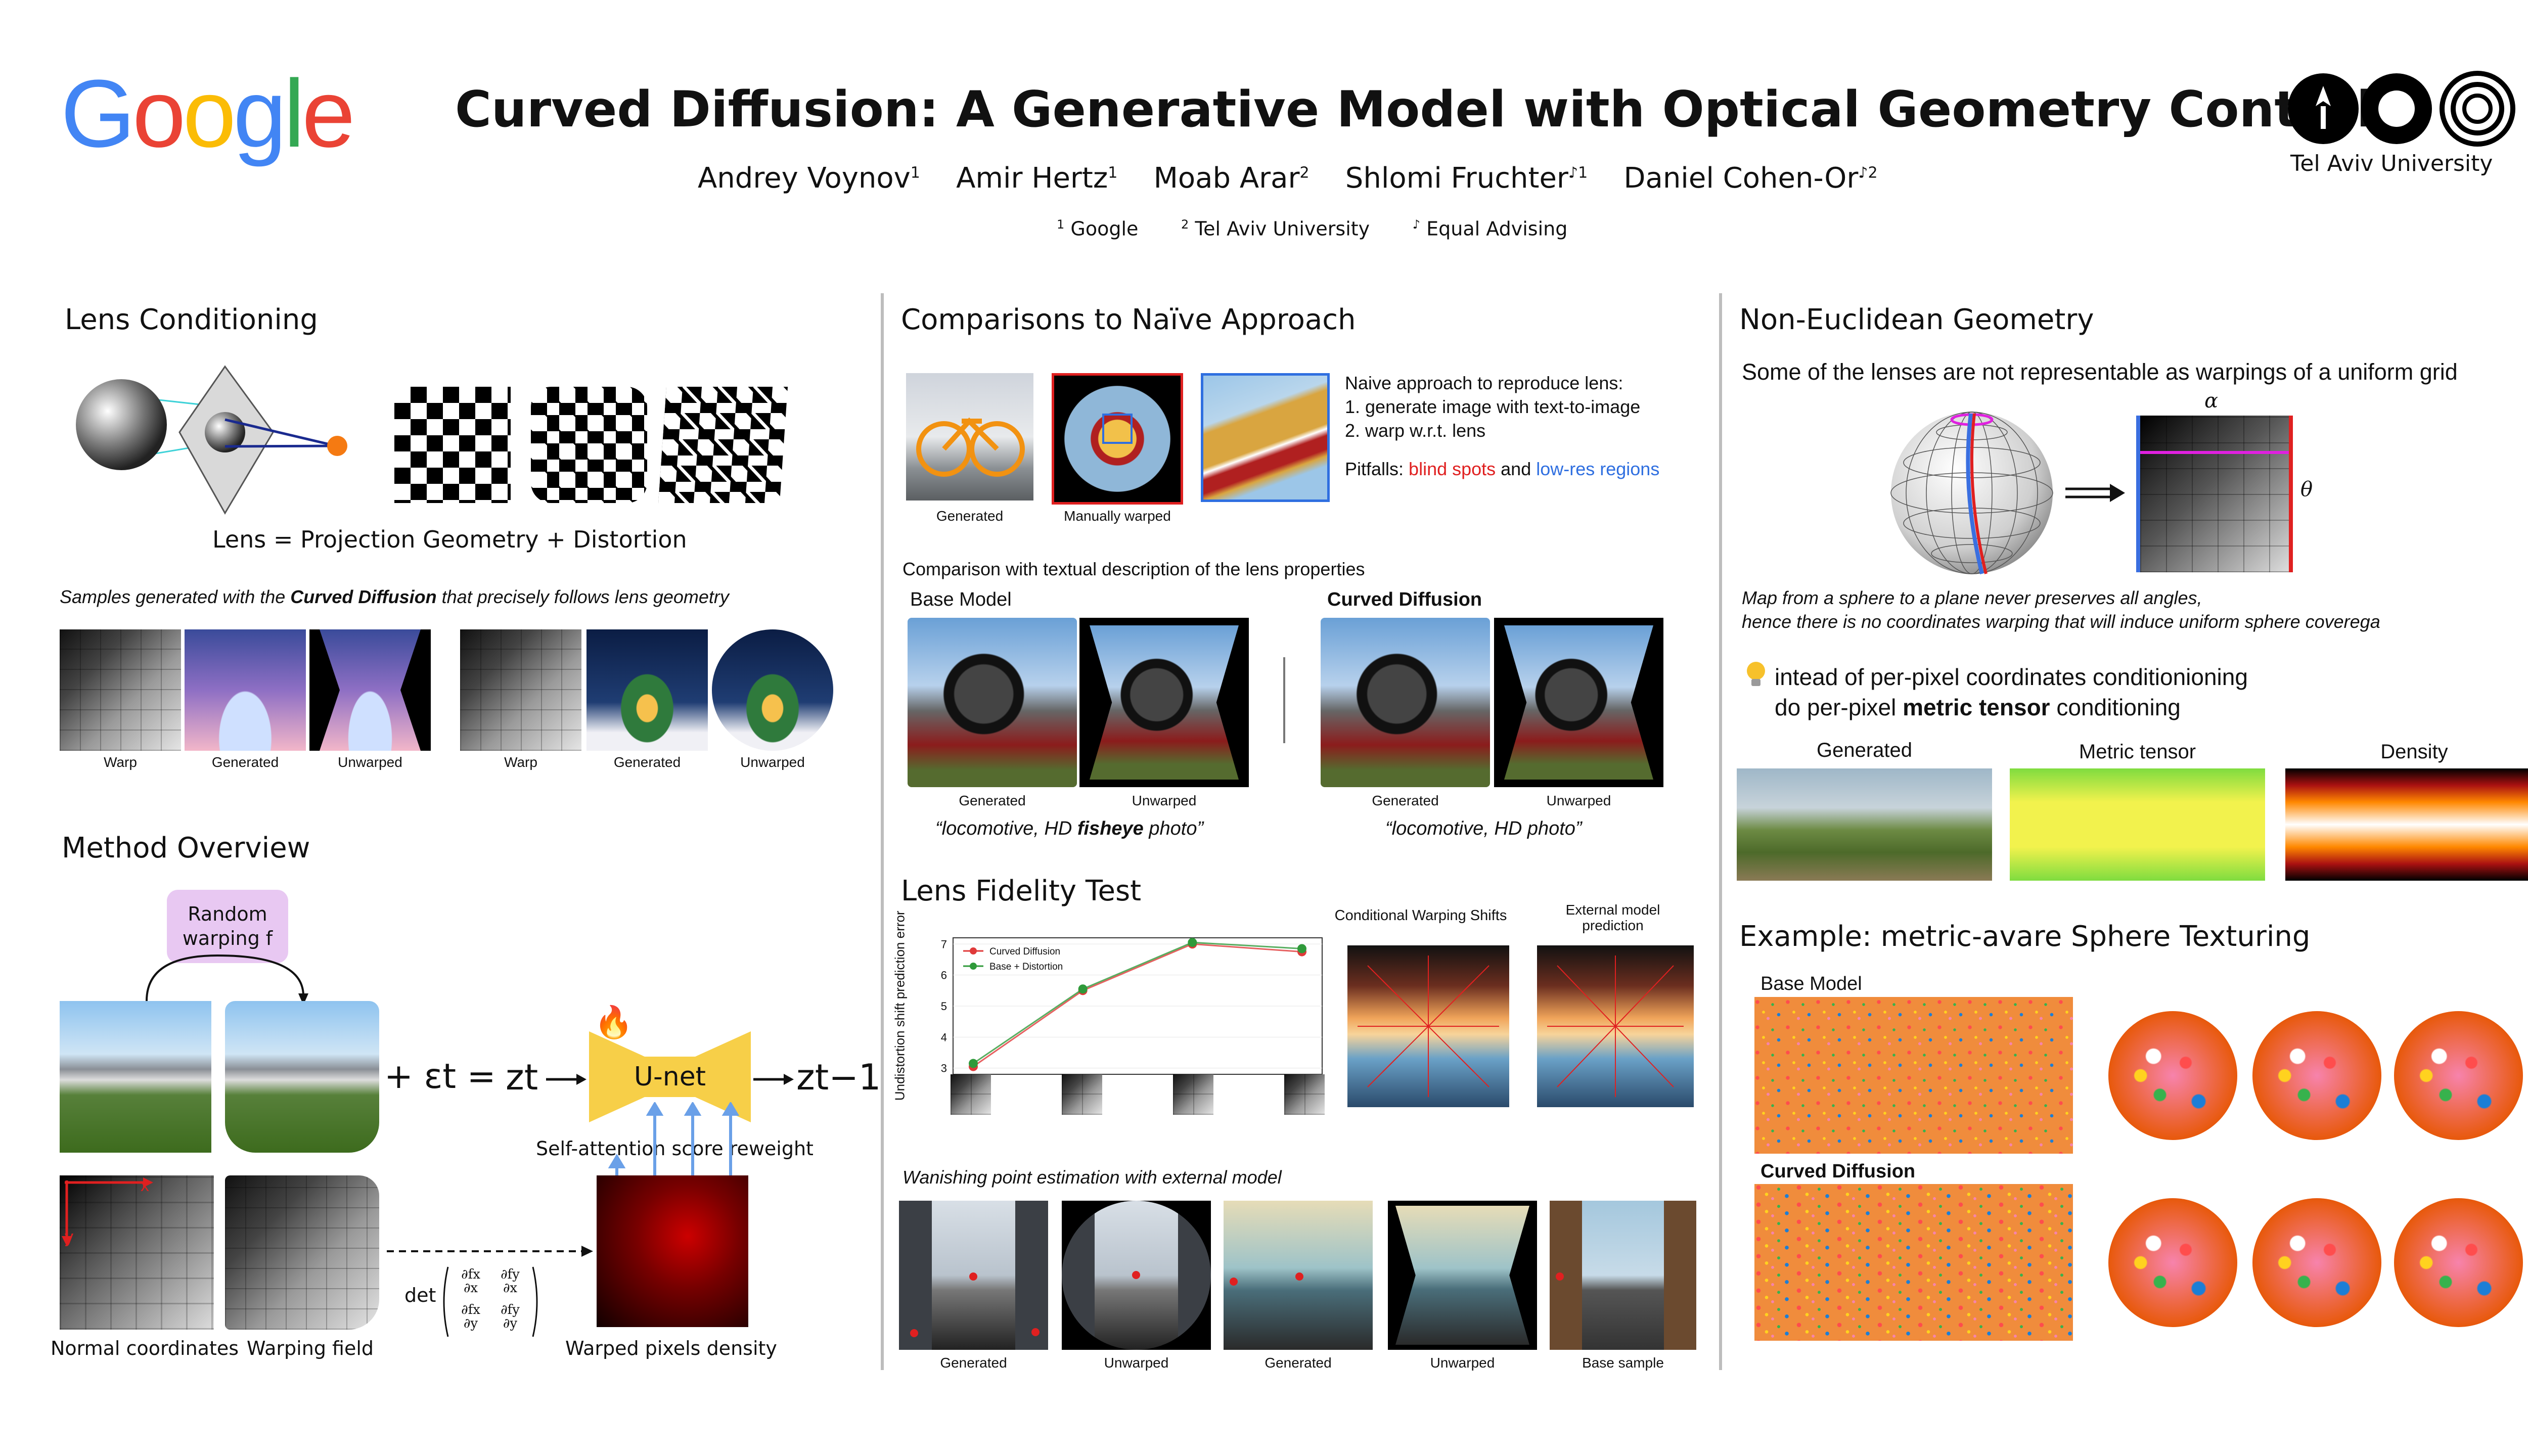 Image resolution: width=2528 pixels, height=1456 pixels. Describe the element at coordinates (2407, 824) in the screenshot. I see `panel-density-image` at that location.